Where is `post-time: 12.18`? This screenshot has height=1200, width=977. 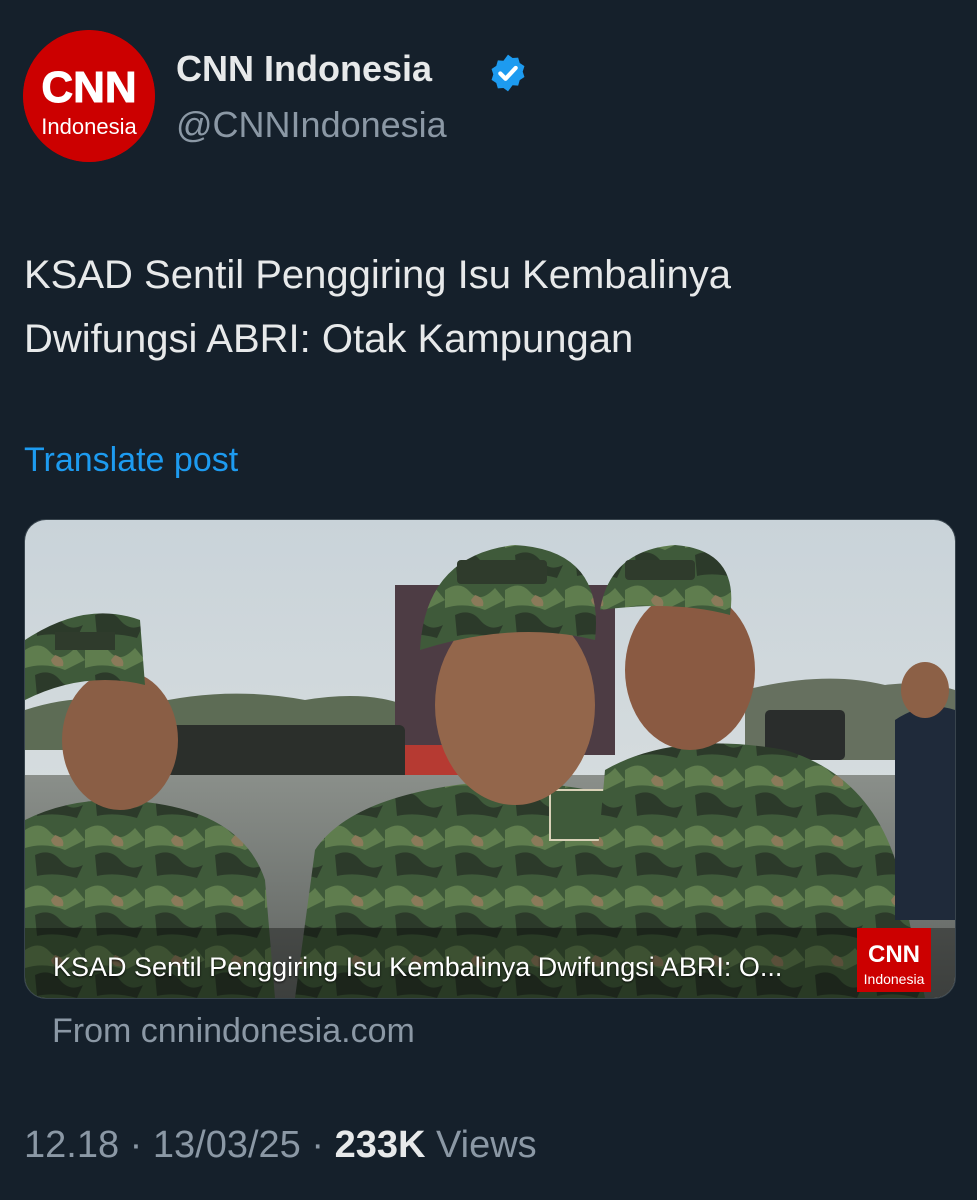 post-time: 12.18 is located at coordinates (71, 1145).